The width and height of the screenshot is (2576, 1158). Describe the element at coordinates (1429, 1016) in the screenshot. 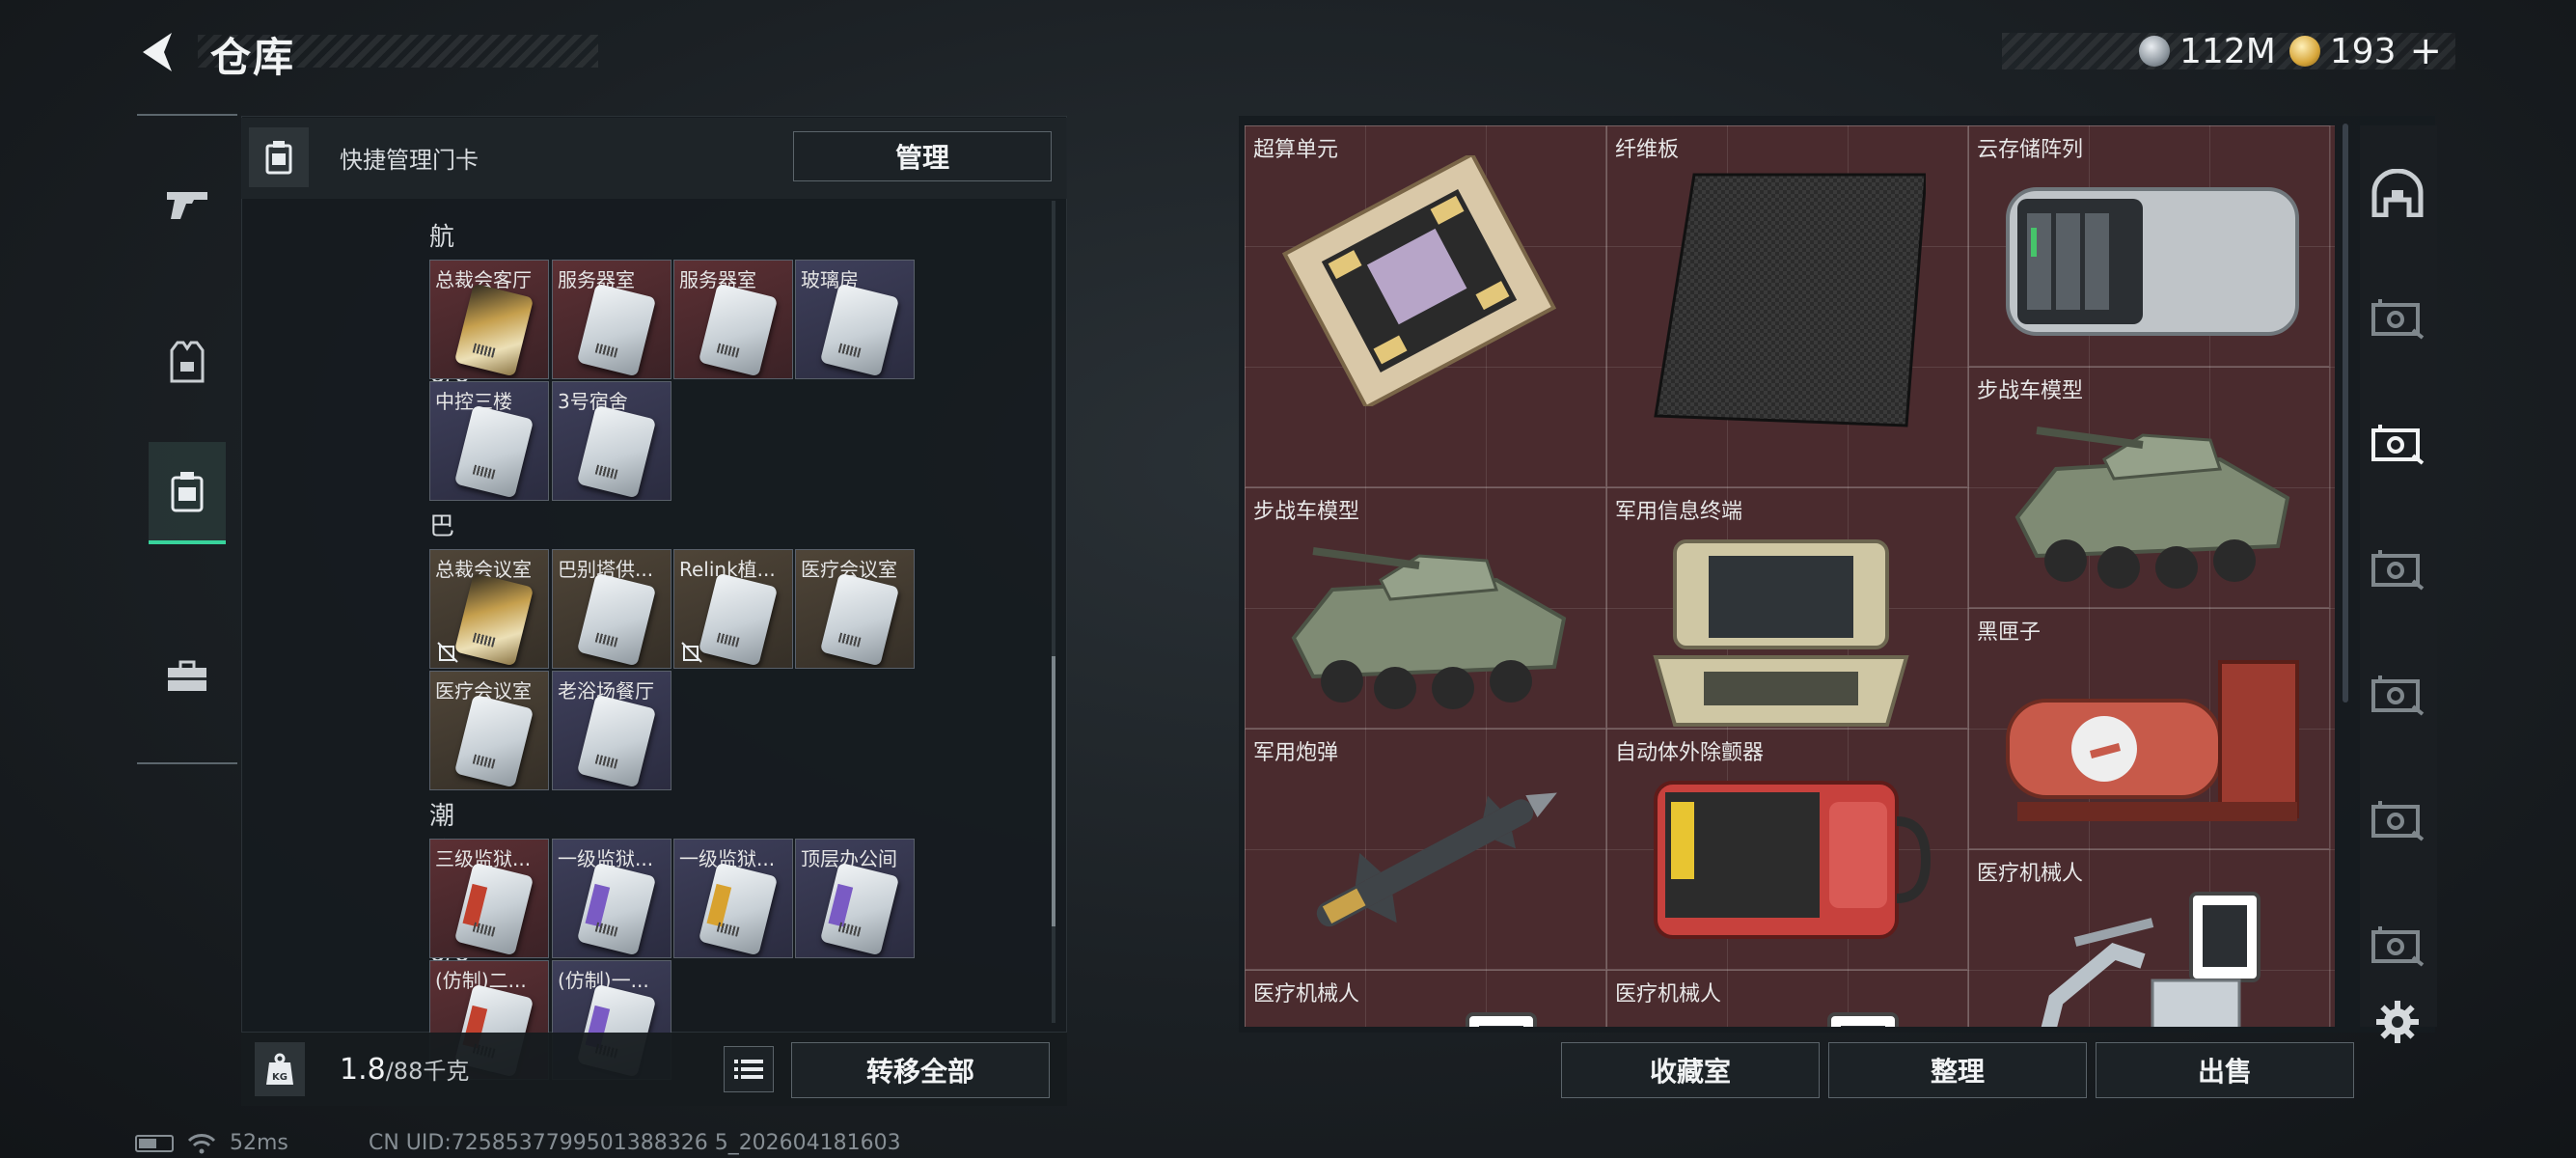

I see `medical-robot-image` at that location.